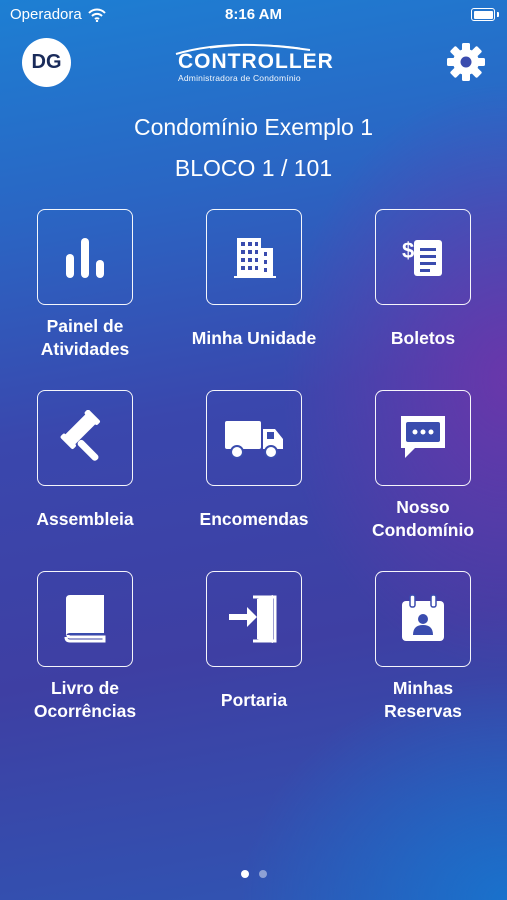 This screenshot has width=507, height=900. I want to click on tile-label: Livro de Ocorrências, so click(85, 699).